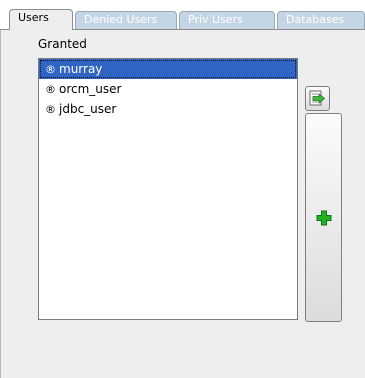 This screenshot has height=378, width=365. I want to click on tab-priv-users-label: Priv Users, so click(215, 19).